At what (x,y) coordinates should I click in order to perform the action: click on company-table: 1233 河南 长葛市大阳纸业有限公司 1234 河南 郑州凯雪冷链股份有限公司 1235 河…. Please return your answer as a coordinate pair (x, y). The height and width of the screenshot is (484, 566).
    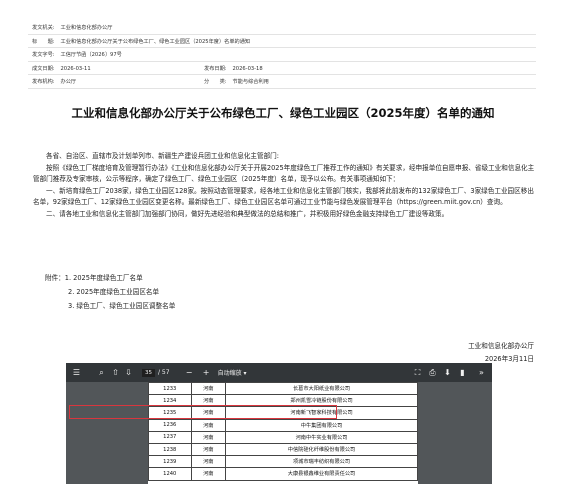
    Looking at the image, I should click on (283, 431).